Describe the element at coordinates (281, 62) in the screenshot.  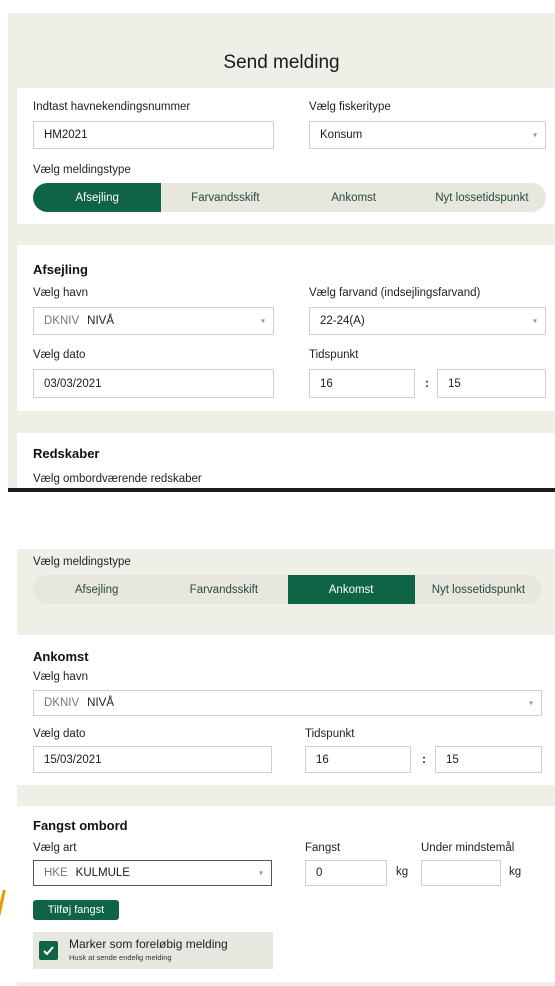
I see `page-title: Send melding` at that location.